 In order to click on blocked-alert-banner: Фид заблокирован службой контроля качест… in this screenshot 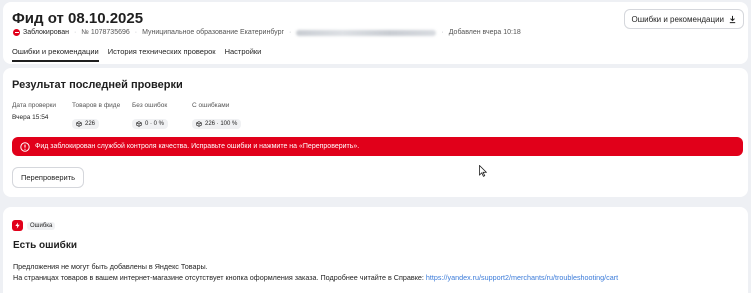, I will do `click(377, 146)`.